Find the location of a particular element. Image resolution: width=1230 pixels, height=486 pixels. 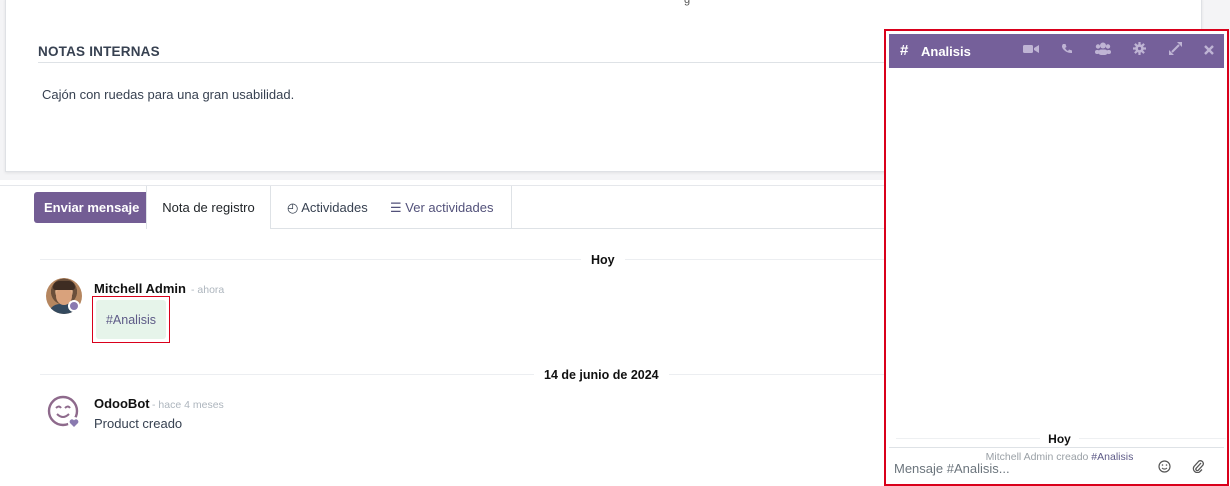

chat-message-input is located at coordinates (1019, 468).